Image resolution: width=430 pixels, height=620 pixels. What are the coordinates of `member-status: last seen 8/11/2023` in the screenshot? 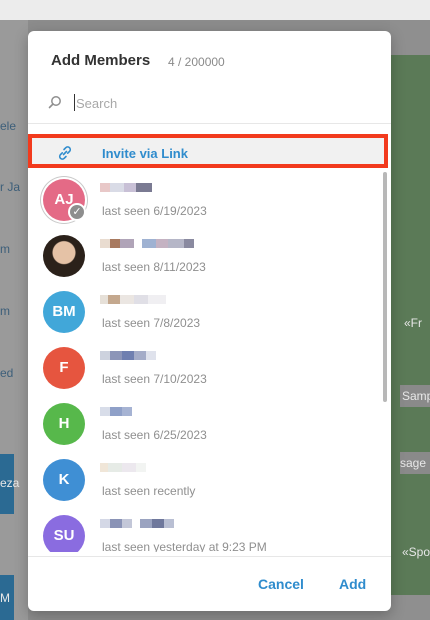 It's located at (154, 267).